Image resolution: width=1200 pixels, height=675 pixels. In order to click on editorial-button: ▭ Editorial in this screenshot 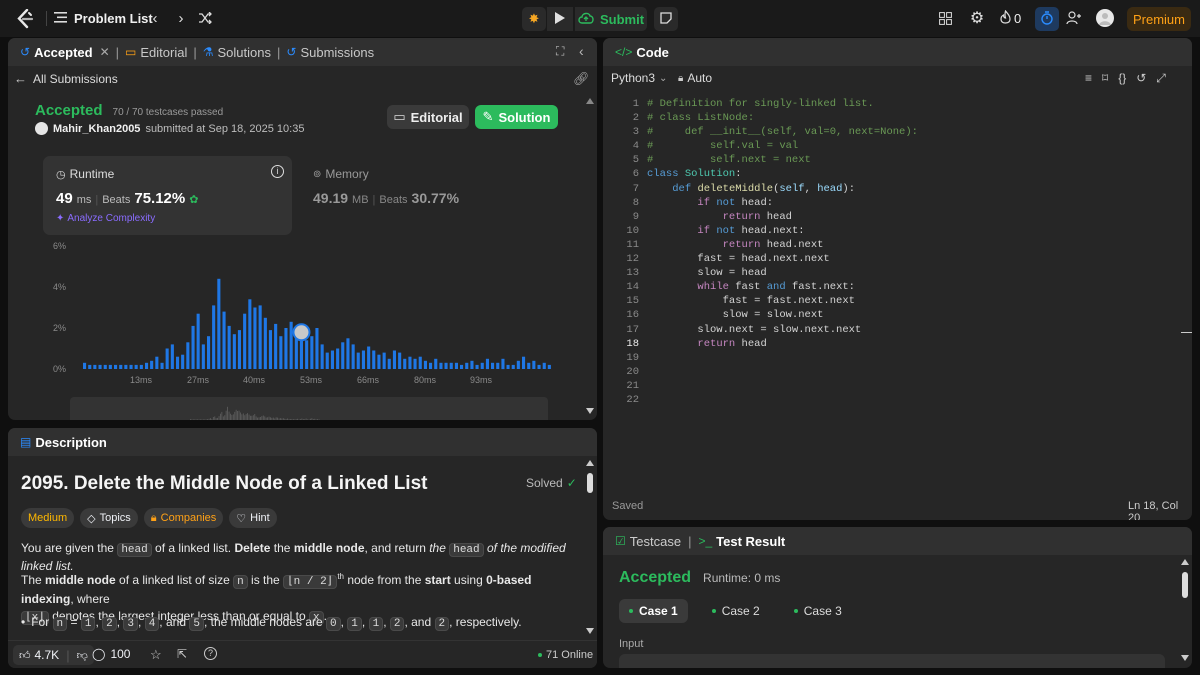, I will do `click(428, 117)`.